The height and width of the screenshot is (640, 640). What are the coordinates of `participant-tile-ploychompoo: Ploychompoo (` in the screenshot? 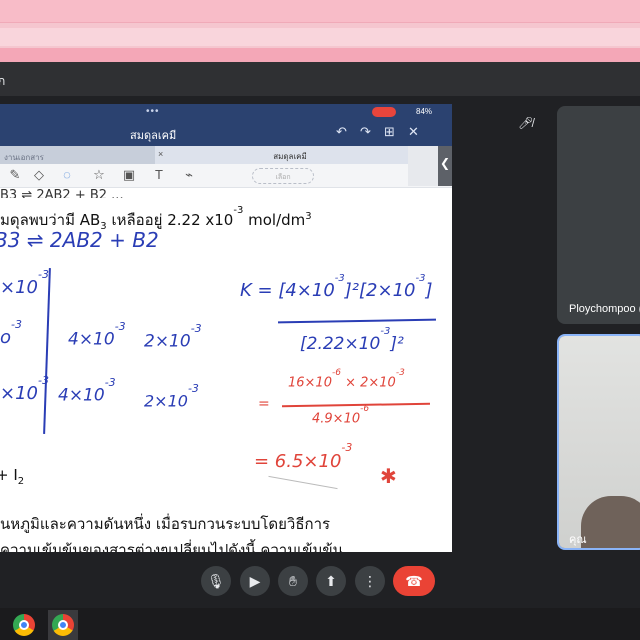 It's located at (598, 215).